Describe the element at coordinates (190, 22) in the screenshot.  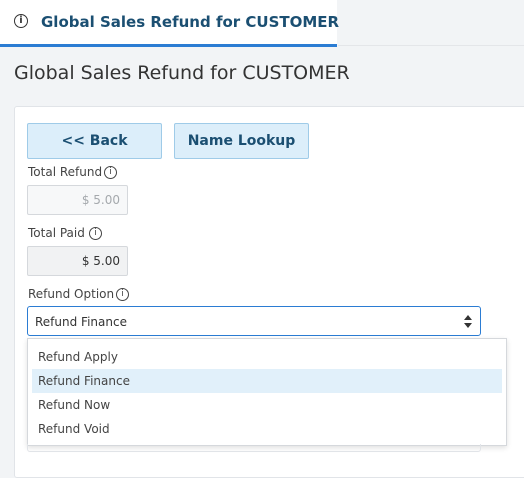
I see `tab-title: Global Sales Refund for CUSTOMER` at that location.